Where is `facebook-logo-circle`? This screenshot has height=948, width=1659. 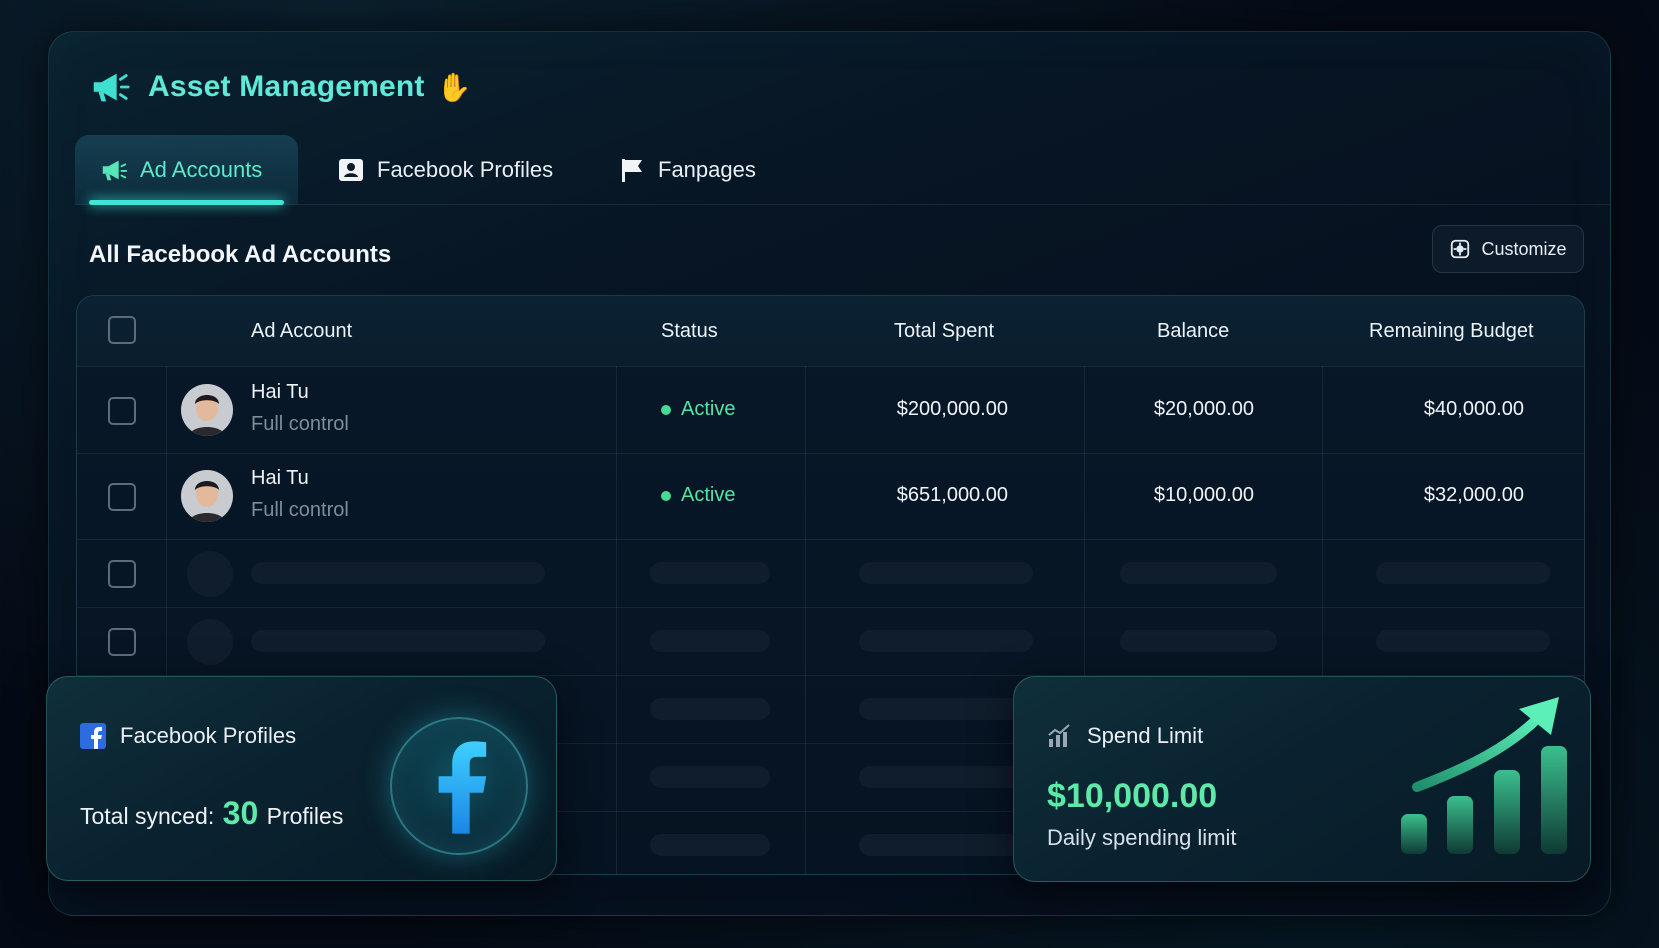
facebook-logo-circle is located at coordinates (459, 786).